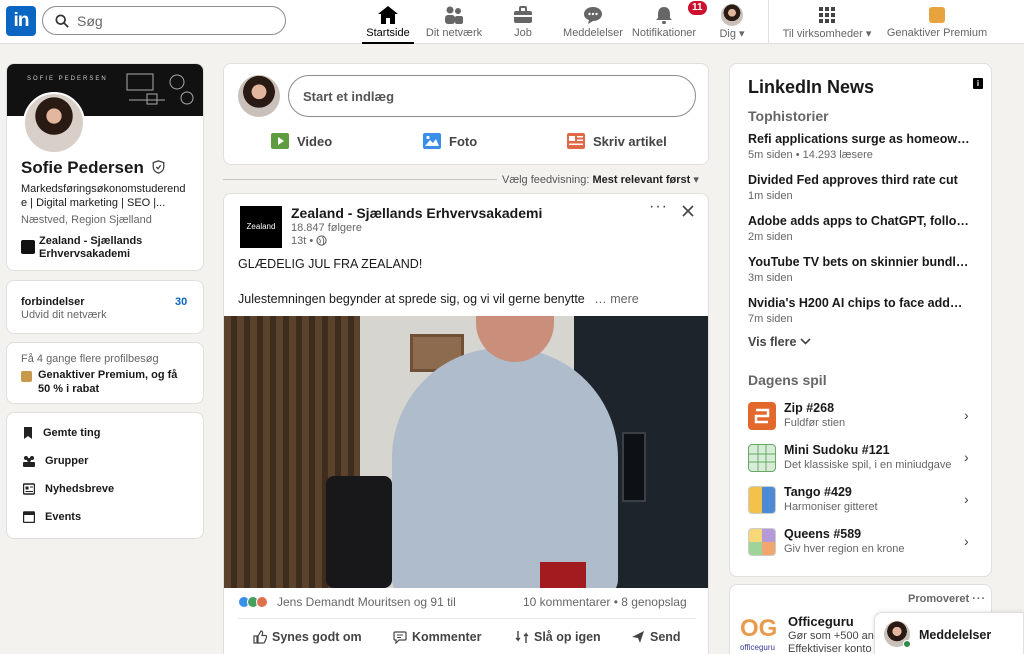  What do you see at coordinates (658, 207) in the screenshot?
I see `post-more-options-button: ···` at bounding box center [658, 207].